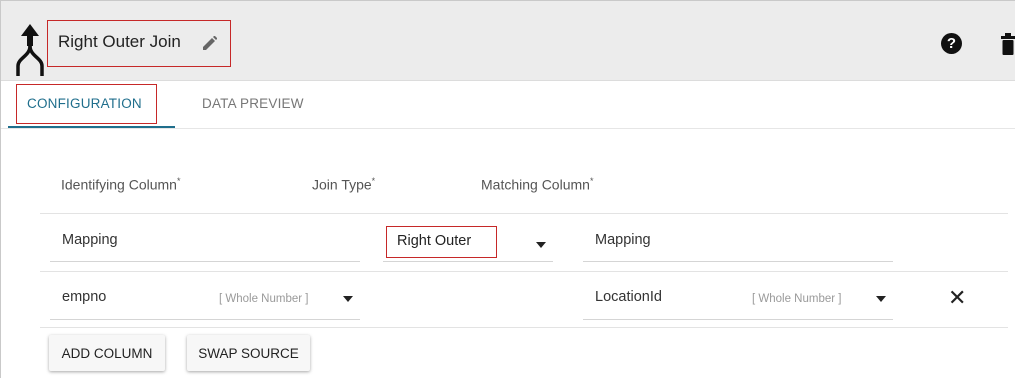  I want to click on matching-column-label: Matching Column*, so click(537, 184).